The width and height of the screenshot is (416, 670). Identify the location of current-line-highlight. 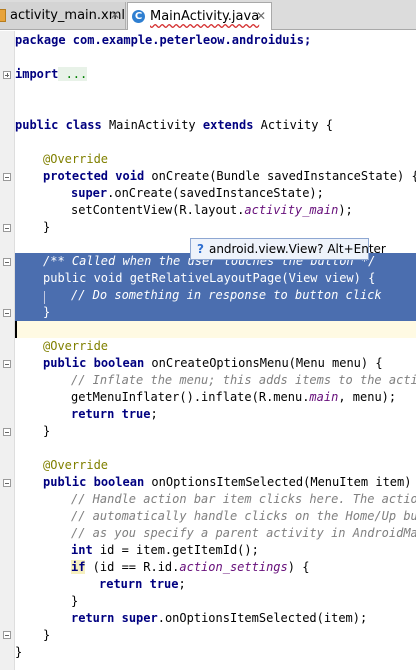
(215, 329).